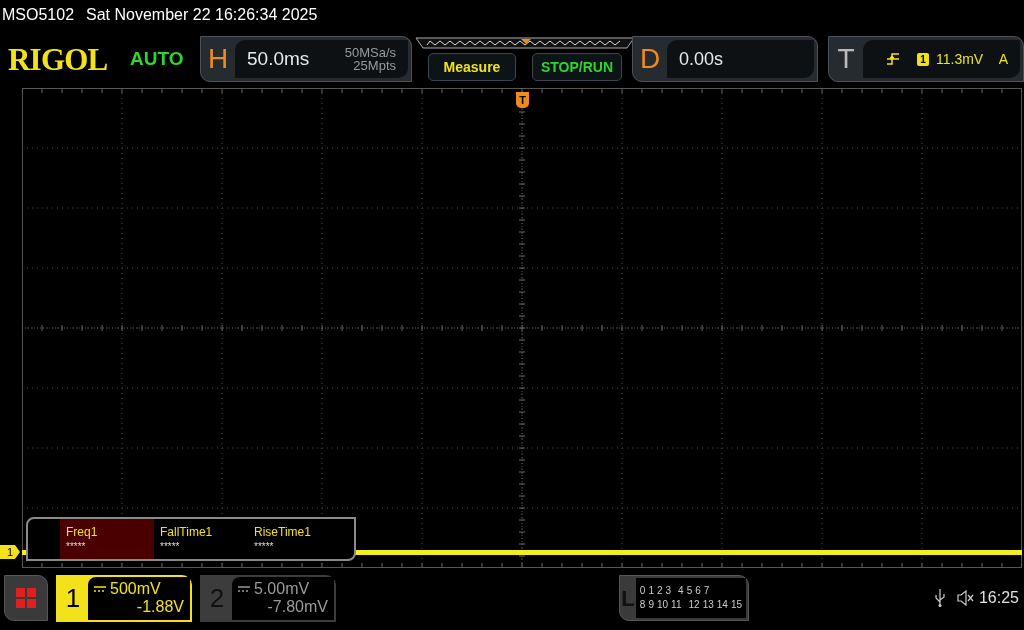 This screenshot has width=1024, height=630. What do you see at coordinates (701, 59) in the screenshot?
I see `delay-value: 0.00s` at bounding box center [701, 59].